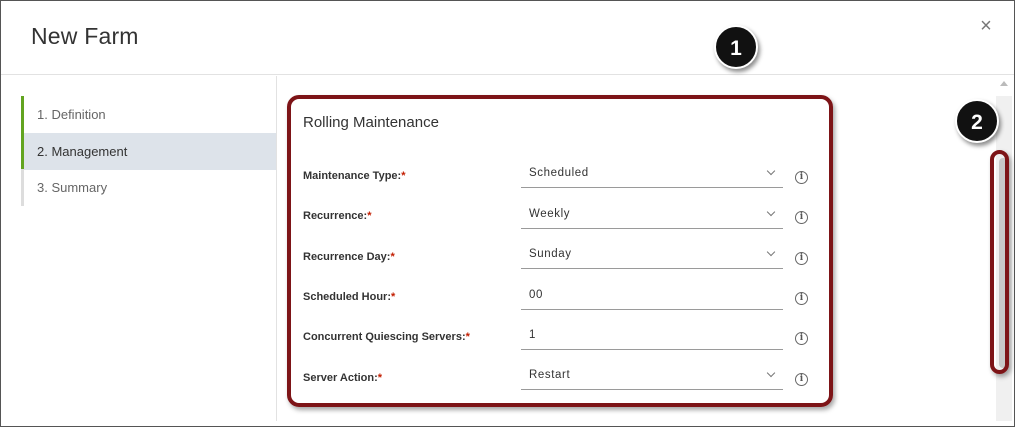 The width and height of the screenshot is (1015, 427). What do you see at coordinates (85, 36) in the screenshot?
I see `dialog-title: New Farm` at bounding box center [85, 36].